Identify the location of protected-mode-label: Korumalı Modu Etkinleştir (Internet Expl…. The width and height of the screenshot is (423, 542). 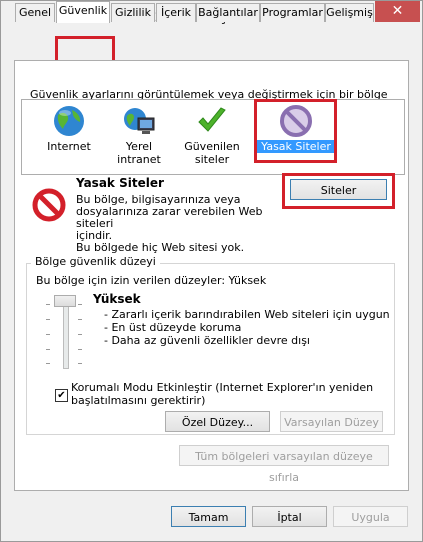
(222, 394).